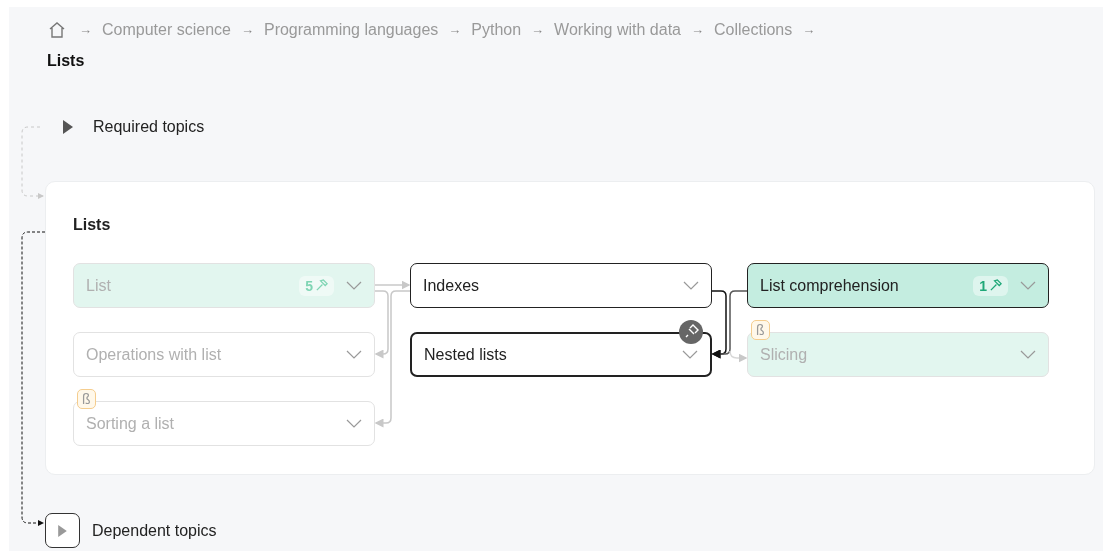 This screenshot has width=1103, height=551. I want to click on breadcrumb-link: Programming languages, so click(351, 29).